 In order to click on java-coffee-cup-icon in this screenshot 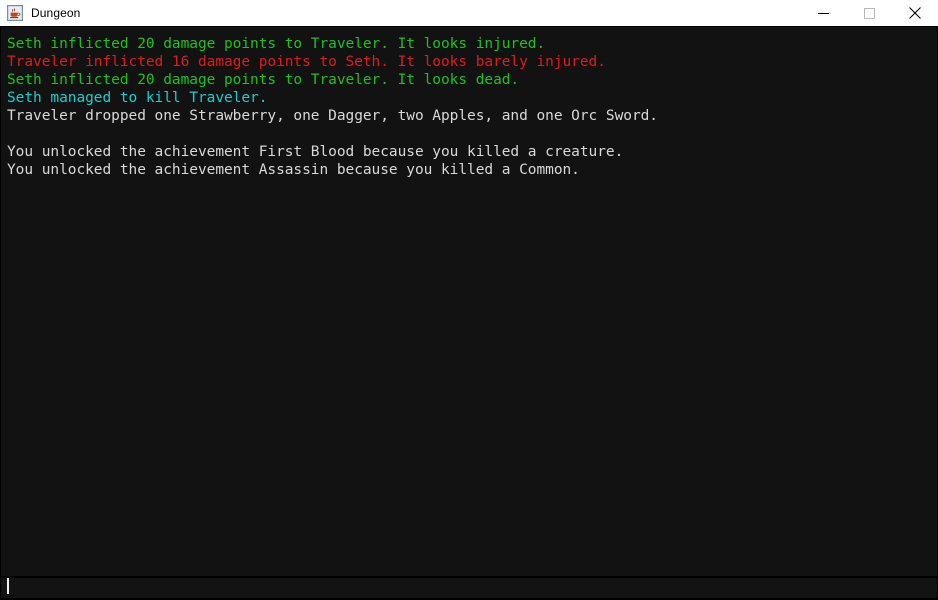, I will do `click(15, 13)`.